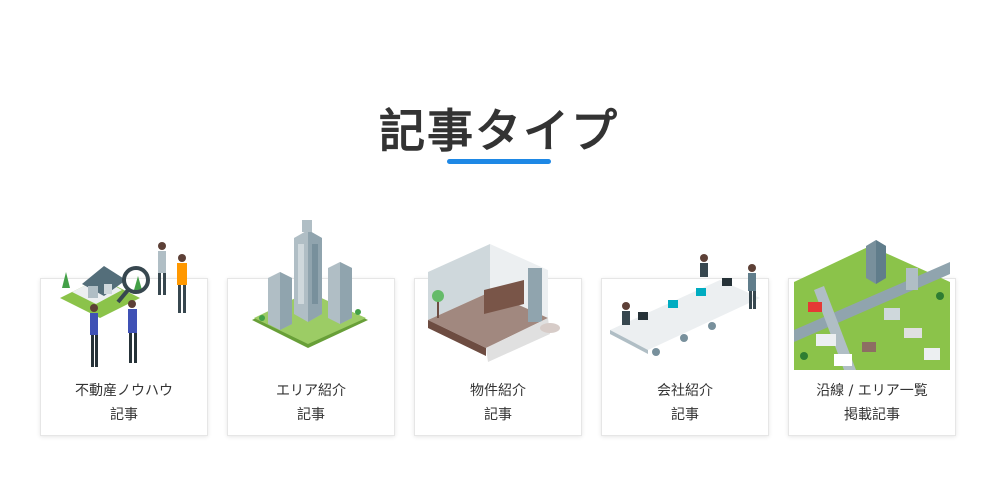  Describe the element at coordinates (872, 304) in the screenshot. I see `city-map-illustration` at that location.